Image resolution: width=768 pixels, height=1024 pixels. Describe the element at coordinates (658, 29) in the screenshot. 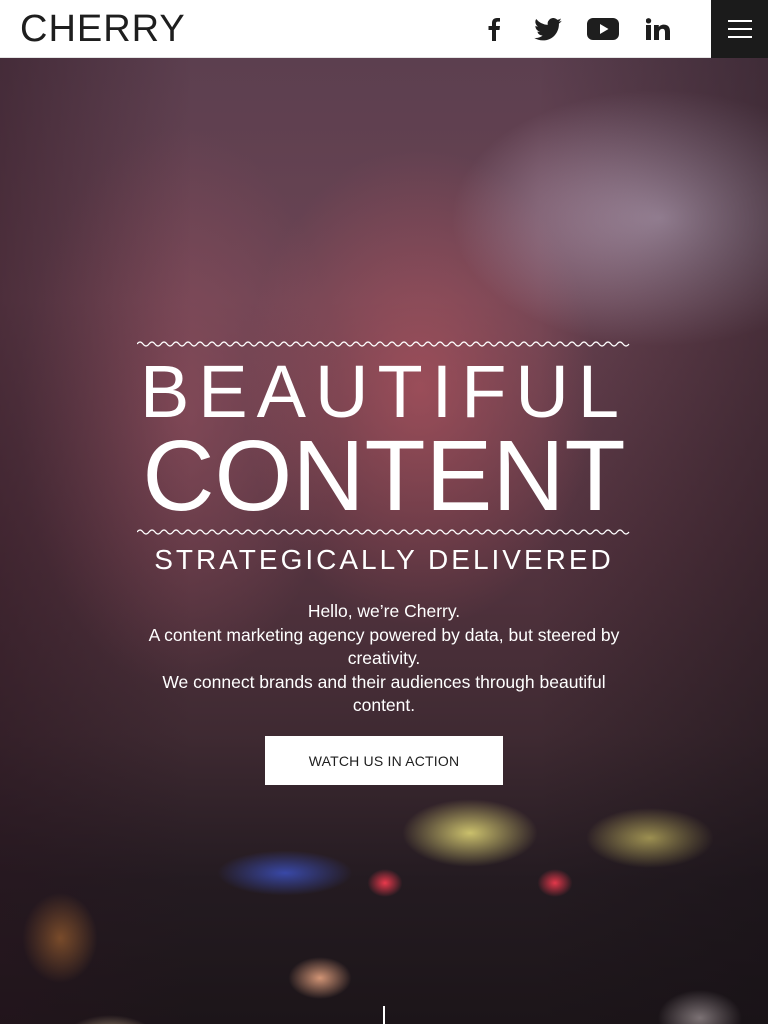

I see `linkedin-icon` at that location.